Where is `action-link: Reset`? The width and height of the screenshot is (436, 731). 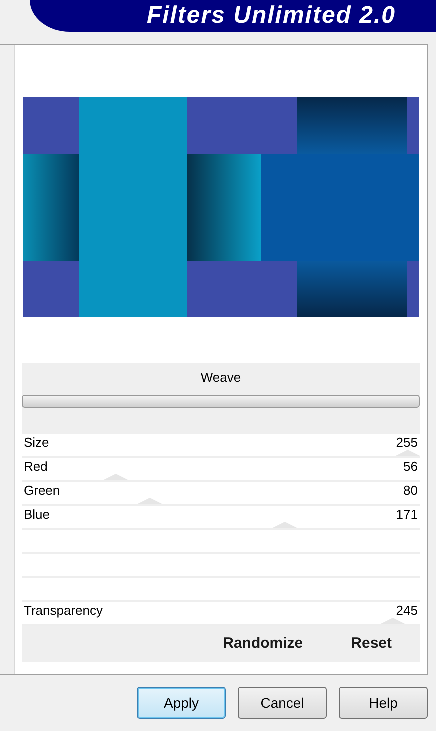
action-link: Reset is located at coordinates (371, 644).